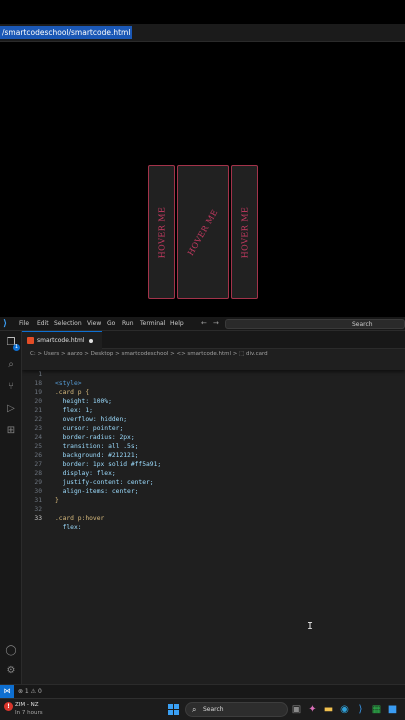  I want to click on activity-bar: ❐ 1 ⌕ ⑂ ▷ ⊞ ◯ ⚙, so click(11, 507).